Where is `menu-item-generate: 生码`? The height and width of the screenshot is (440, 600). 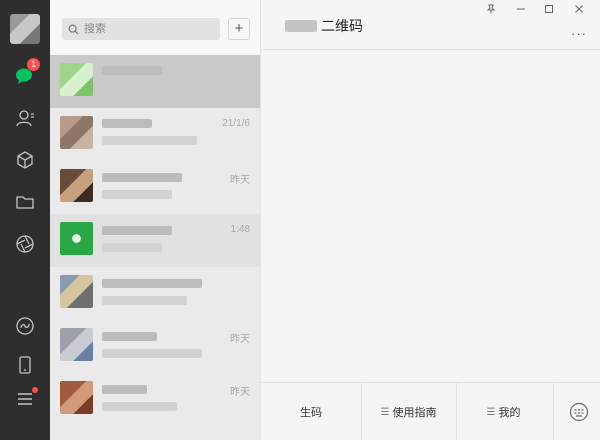 menu-item-generate: 生码 is located at coordinates (311, 411).